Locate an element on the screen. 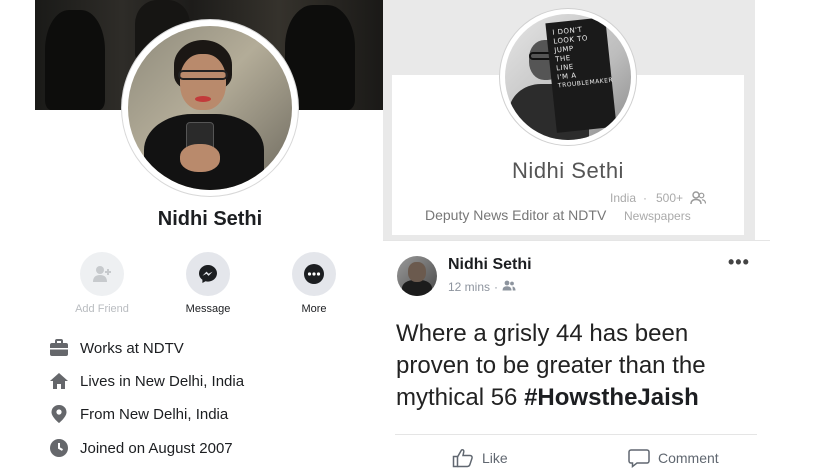  comment-button: Comment is located at coordinates (673, 458).